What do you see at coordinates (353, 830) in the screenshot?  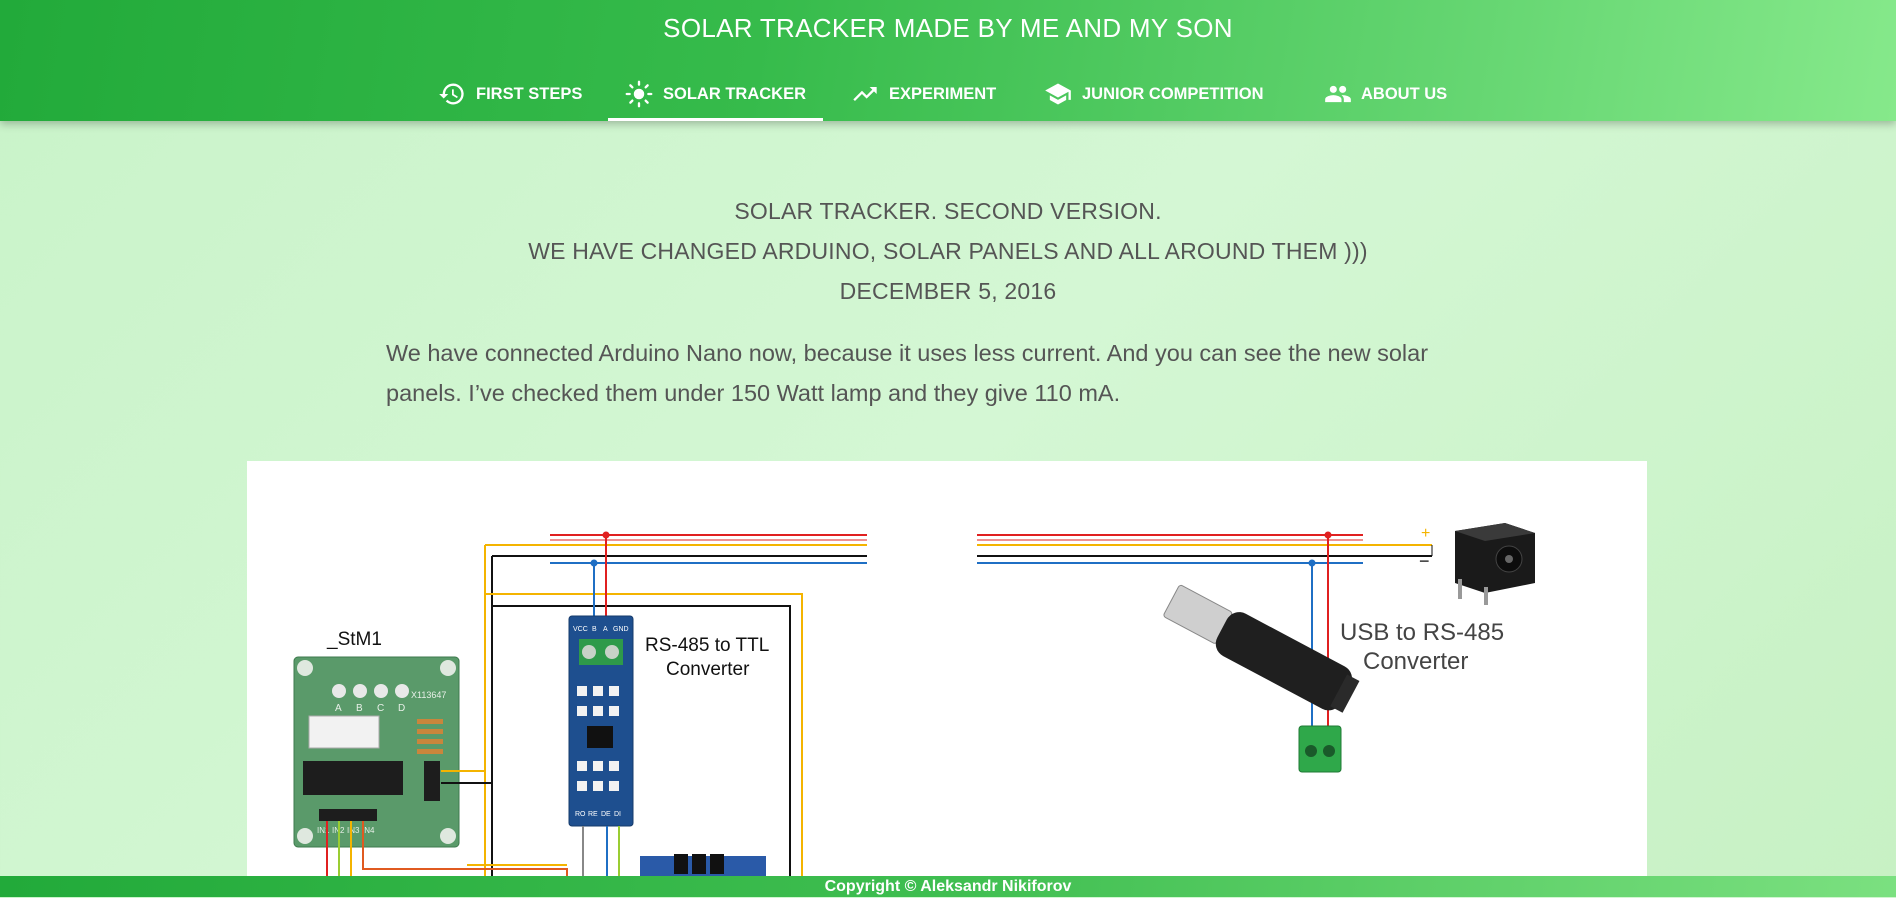 I see `svg-text: IN3` at bounding box center [353, 830].